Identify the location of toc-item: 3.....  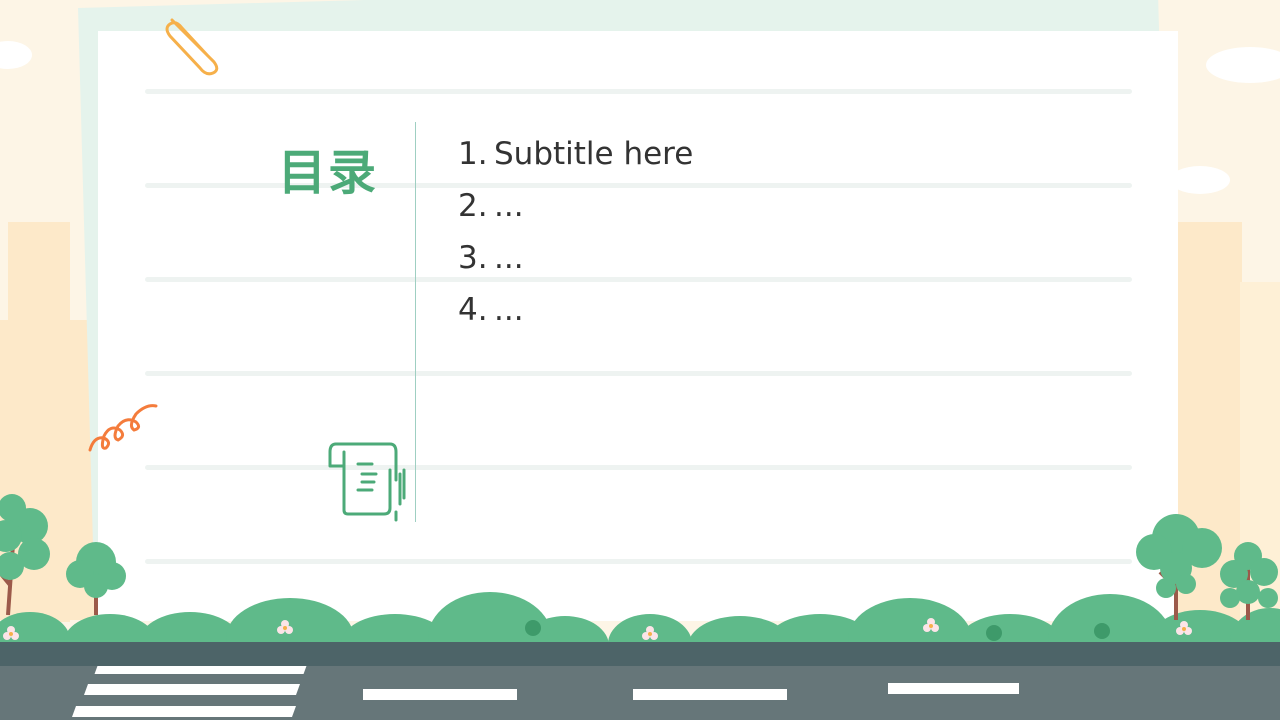
(575, 258).